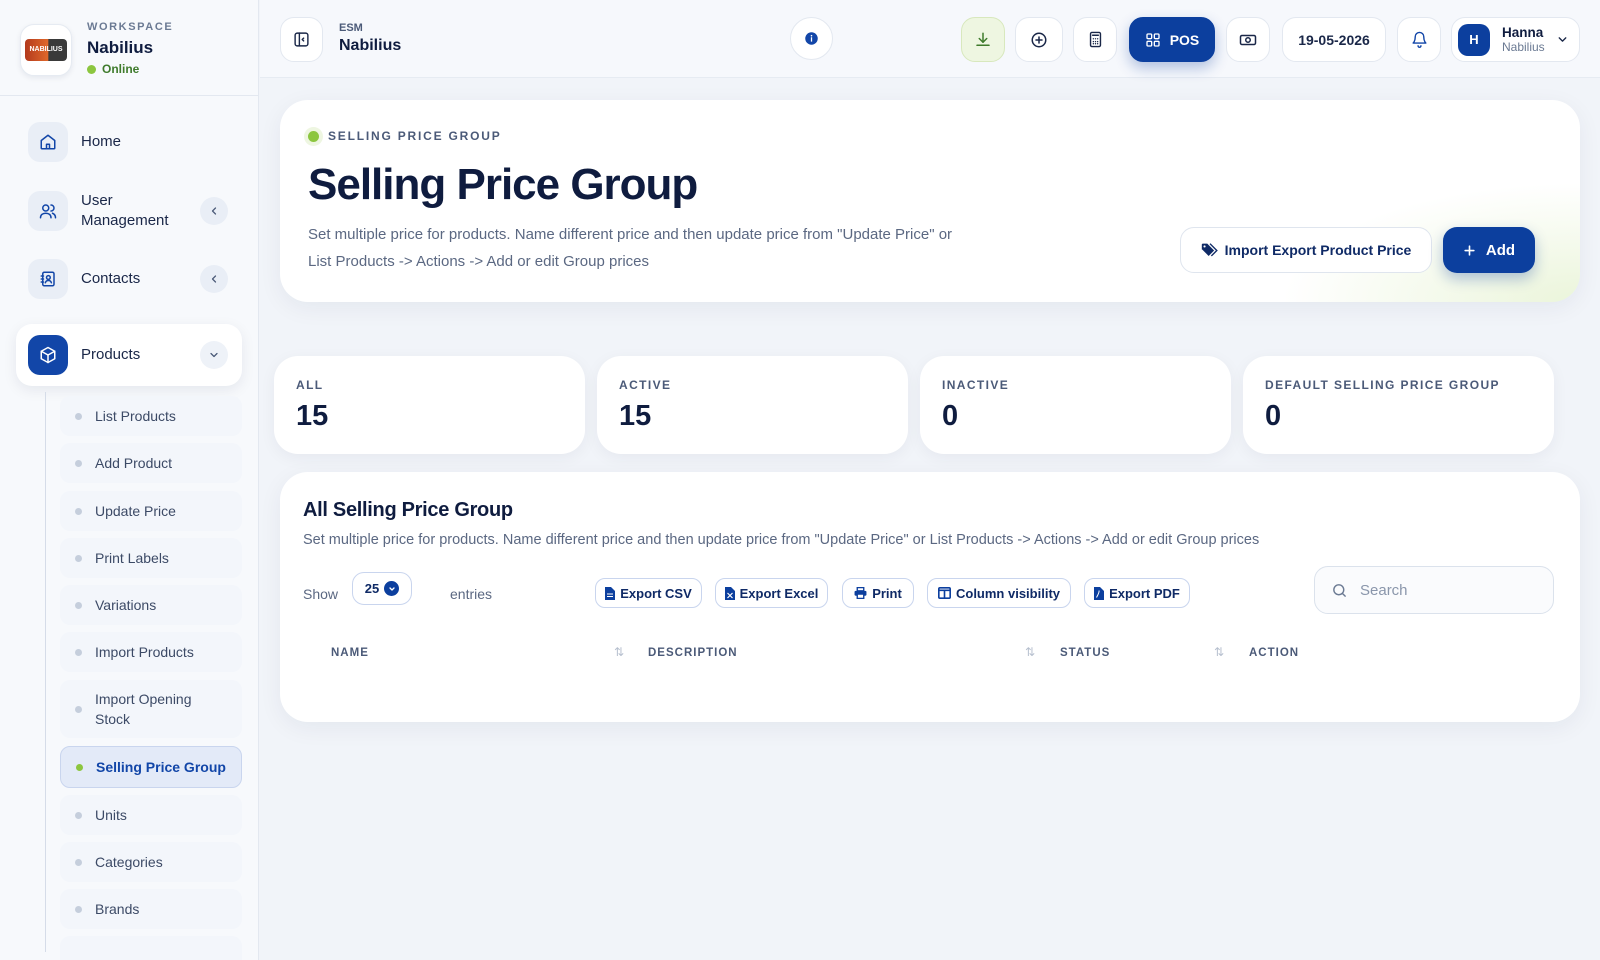 The height and width of the screenshot is (960, 1600). What do you see at coordinates (1153, 39) in the screenshot?
I see `grid-icon` at bounding box center [1153, 39].